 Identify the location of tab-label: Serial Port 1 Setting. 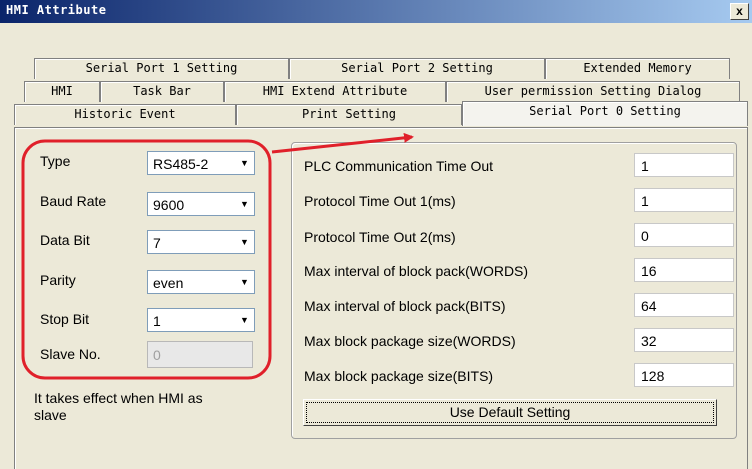
(161, 68).